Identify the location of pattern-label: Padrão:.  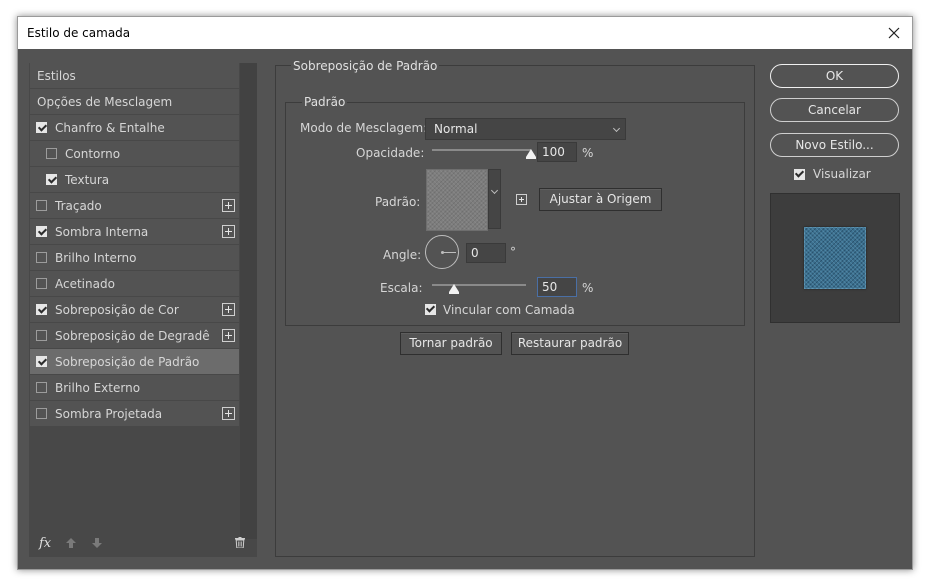
(398, 202).